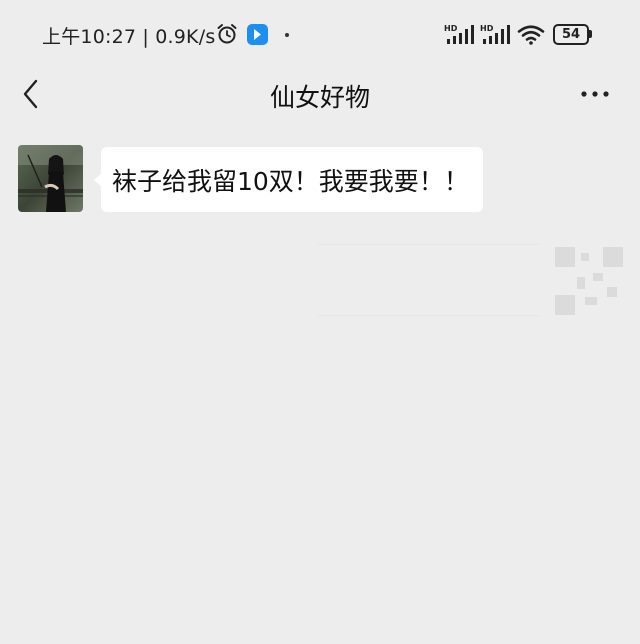  I want to click on status-time: 上午10:27 | 0.9K/s, so click(129, 37).